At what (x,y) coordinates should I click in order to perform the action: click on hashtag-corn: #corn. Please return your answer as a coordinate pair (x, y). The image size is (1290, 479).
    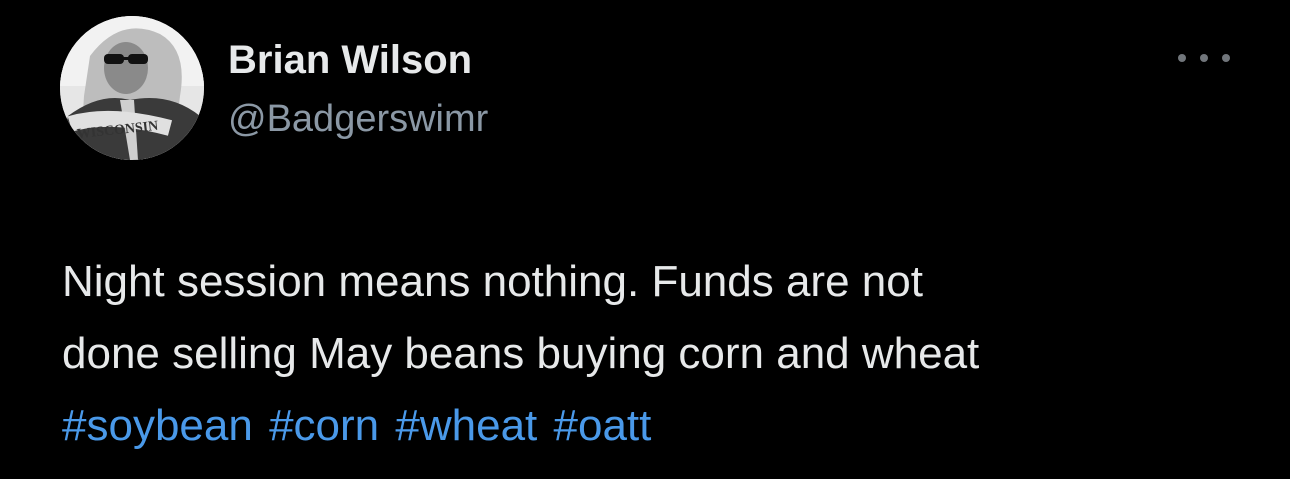
    Looking at the image, I should click on (324, 425).